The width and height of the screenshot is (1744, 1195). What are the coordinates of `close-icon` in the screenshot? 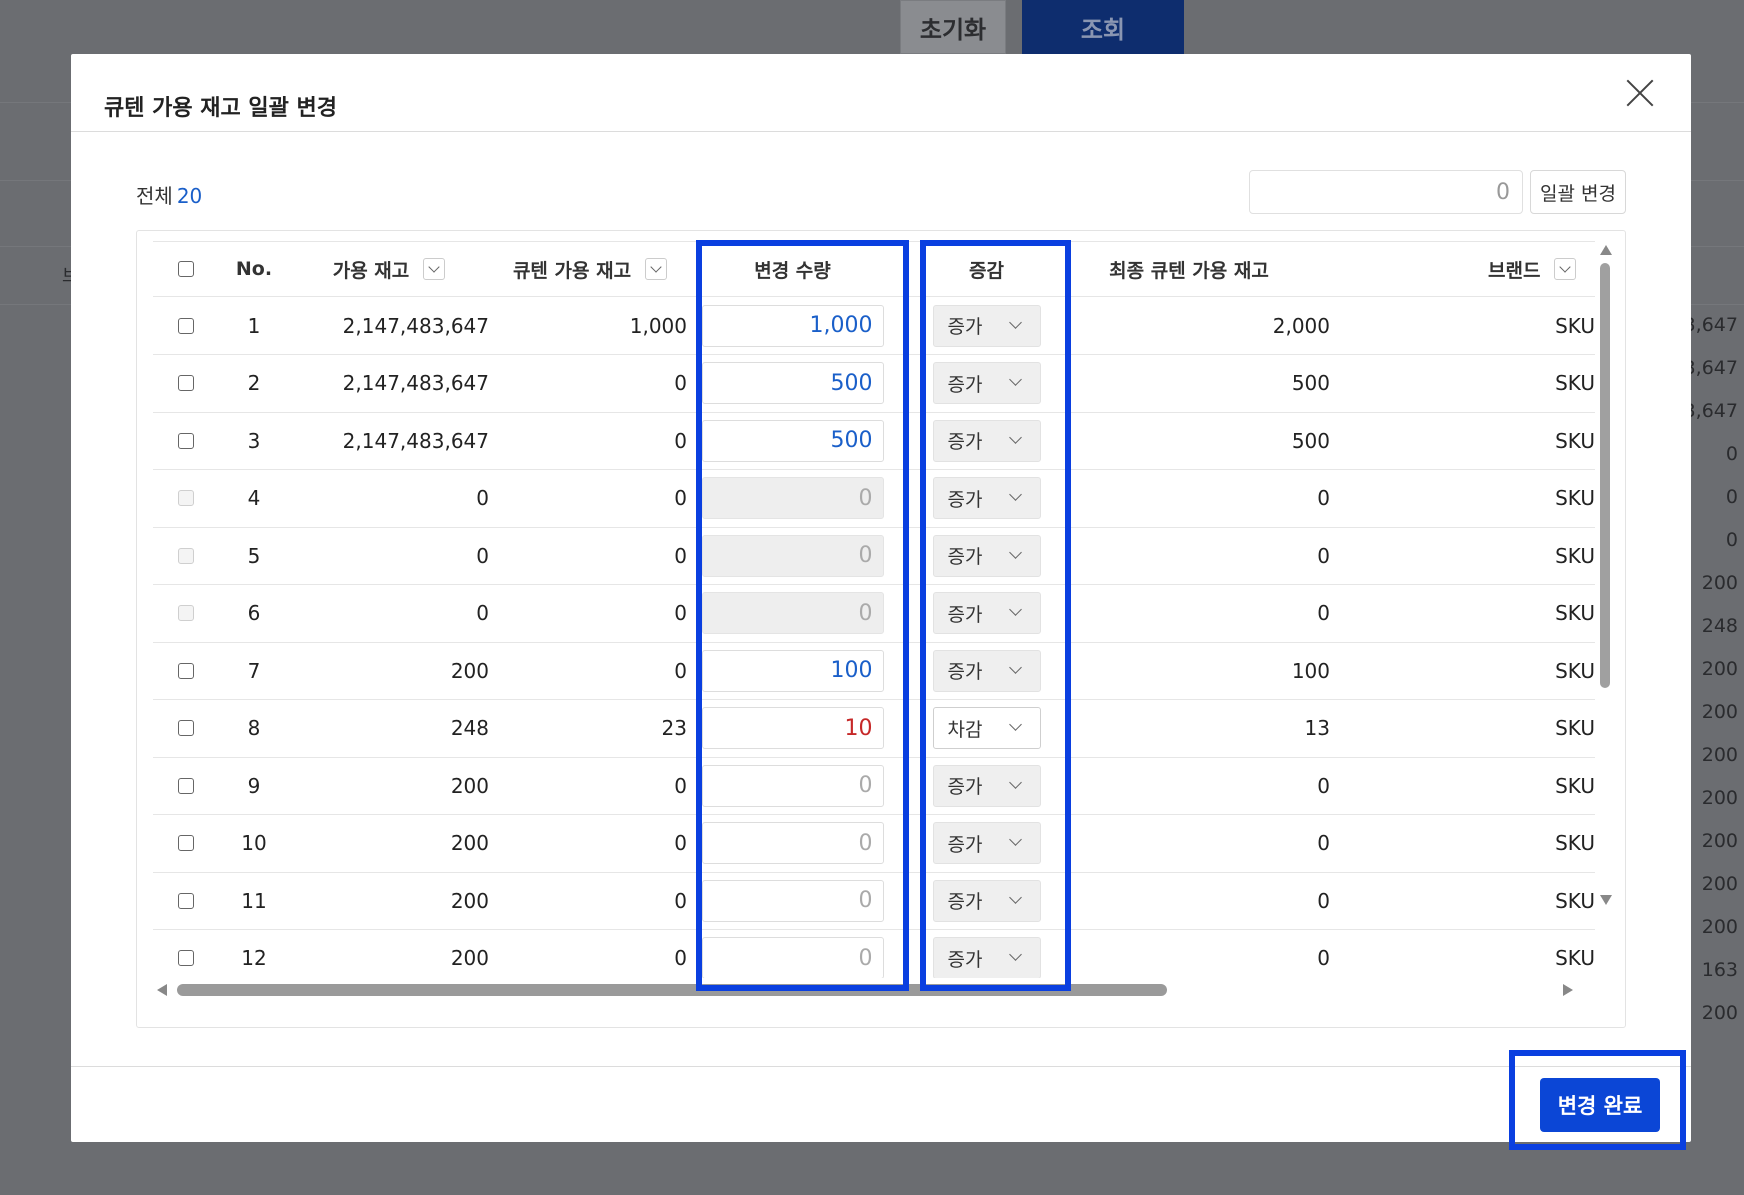 It's located at (1640, 93).